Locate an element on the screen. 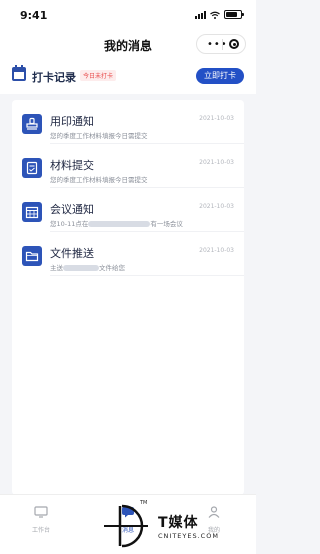 The image size is (320, 554). message-item: 文件推送 主送 文件给您 2021-10-03 is located at coordinates (128, 256).